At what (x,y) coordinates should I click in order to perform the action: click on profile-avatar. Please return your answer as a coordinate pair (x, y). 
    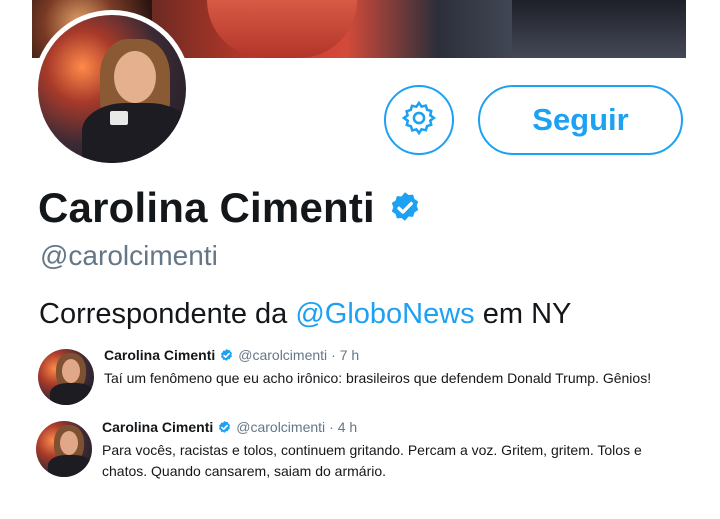
    Looking at the image, I should click on (112, 89).